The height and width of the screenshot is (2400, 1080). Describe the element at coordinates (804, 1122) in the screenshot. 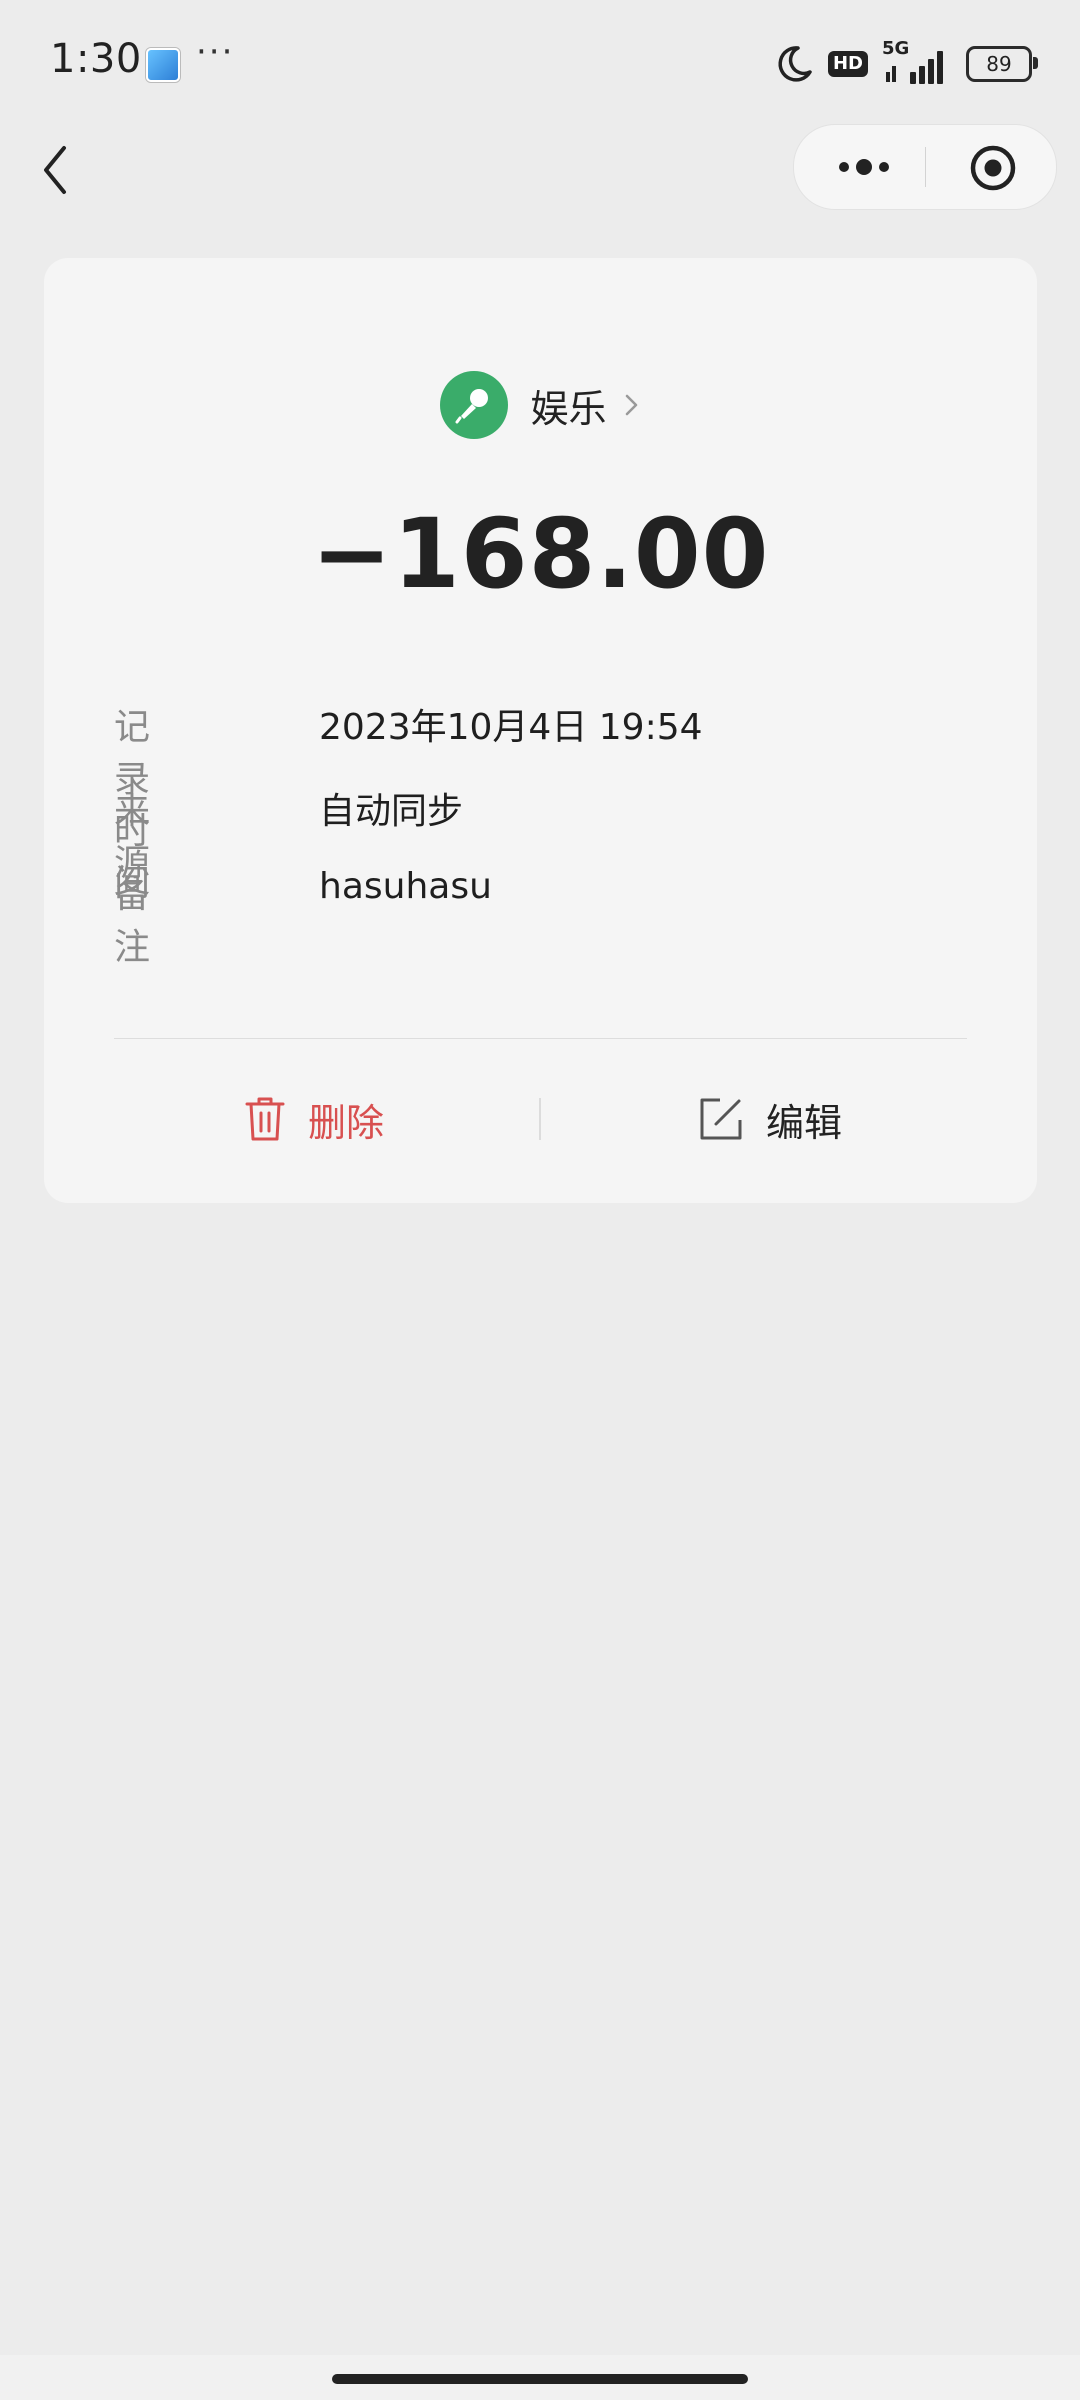

I see `edit-label: 编辑` at that location.